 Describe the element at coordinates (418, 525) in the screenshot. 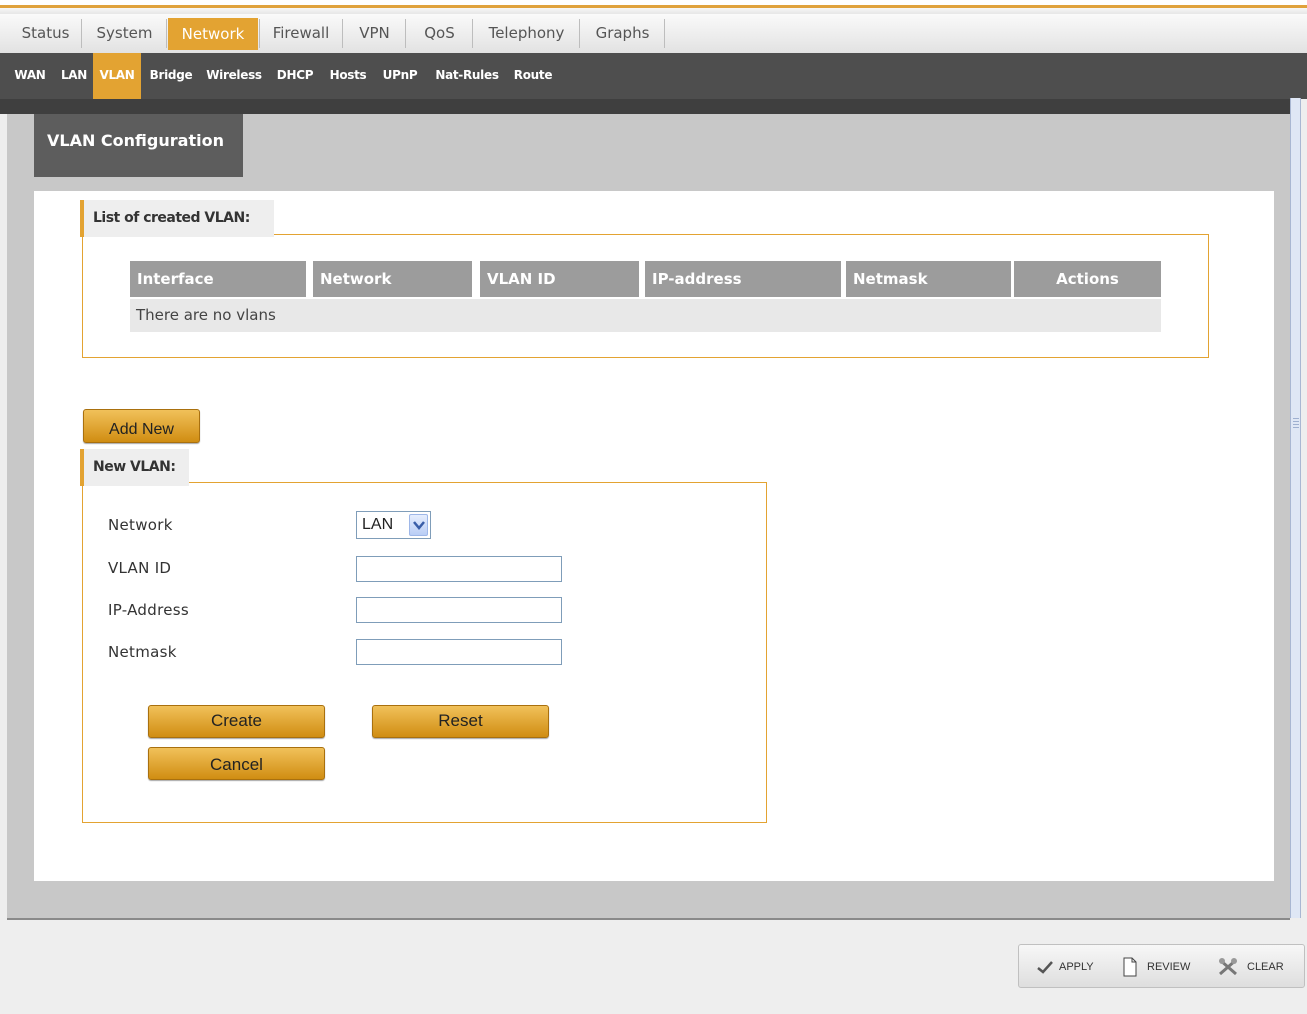

I see `chevron-down-icon` at that location.